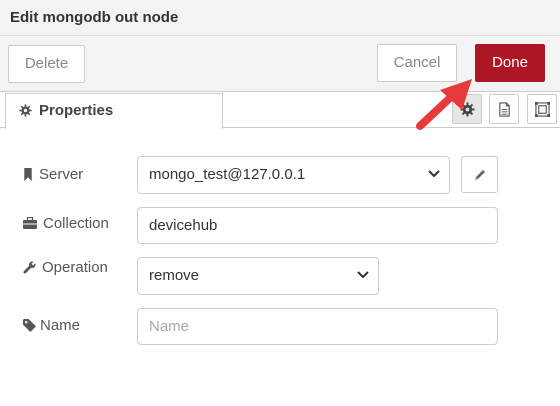 This screenshot has height=406, width=560. Describe the element at coordinates (60, 325) in the screenshot. I see `name-label: Name` at that location.